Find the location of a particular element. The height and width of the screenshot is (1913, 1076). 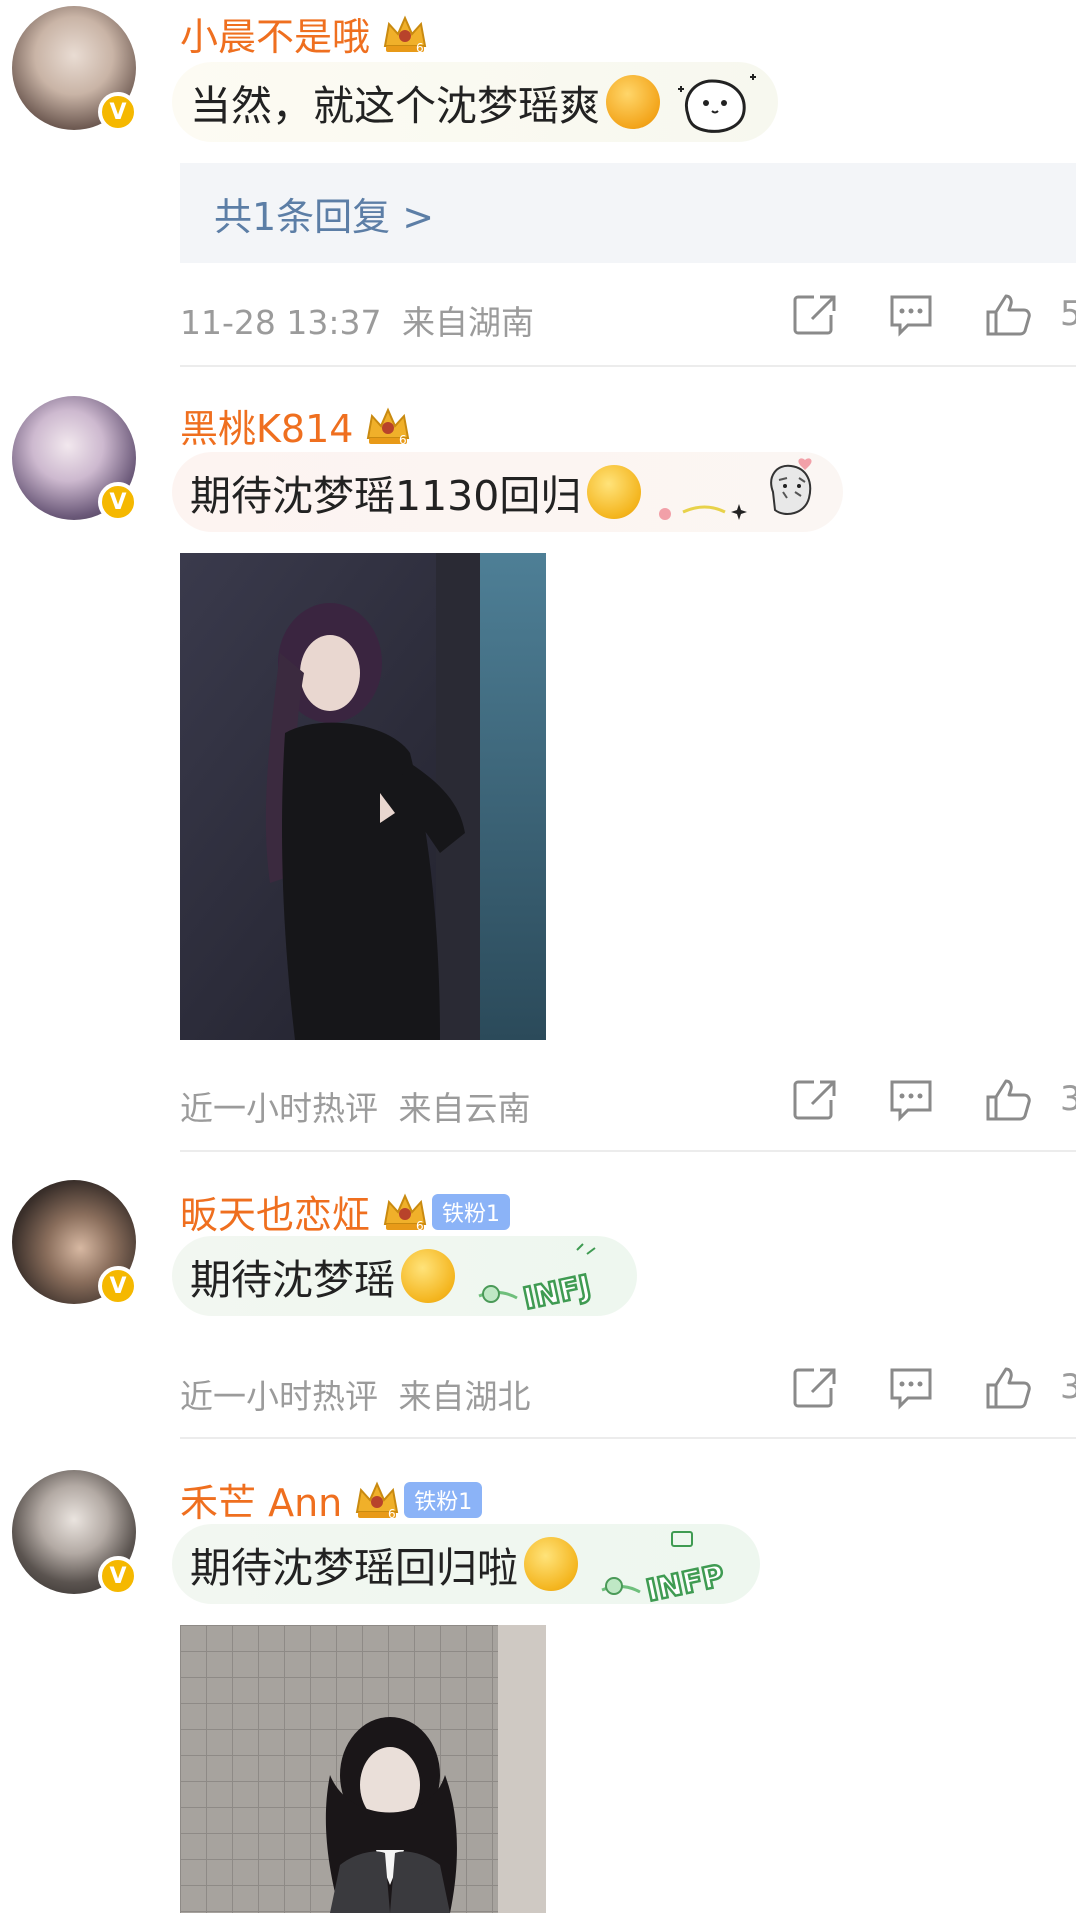

comment-location: 来自湖南 is located at coordinates (467, 322).